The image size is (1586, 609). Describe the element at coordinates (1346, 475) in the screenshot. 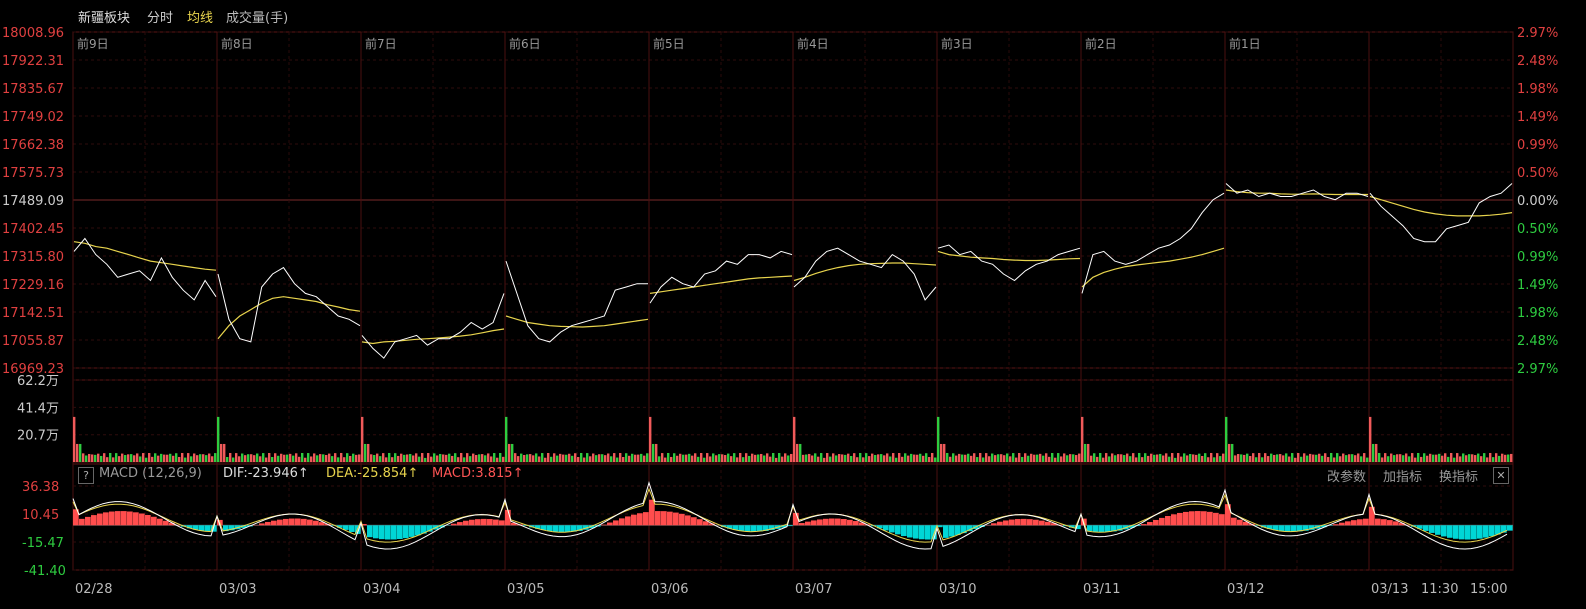

I see `change-params-button: 改参数` at that location.